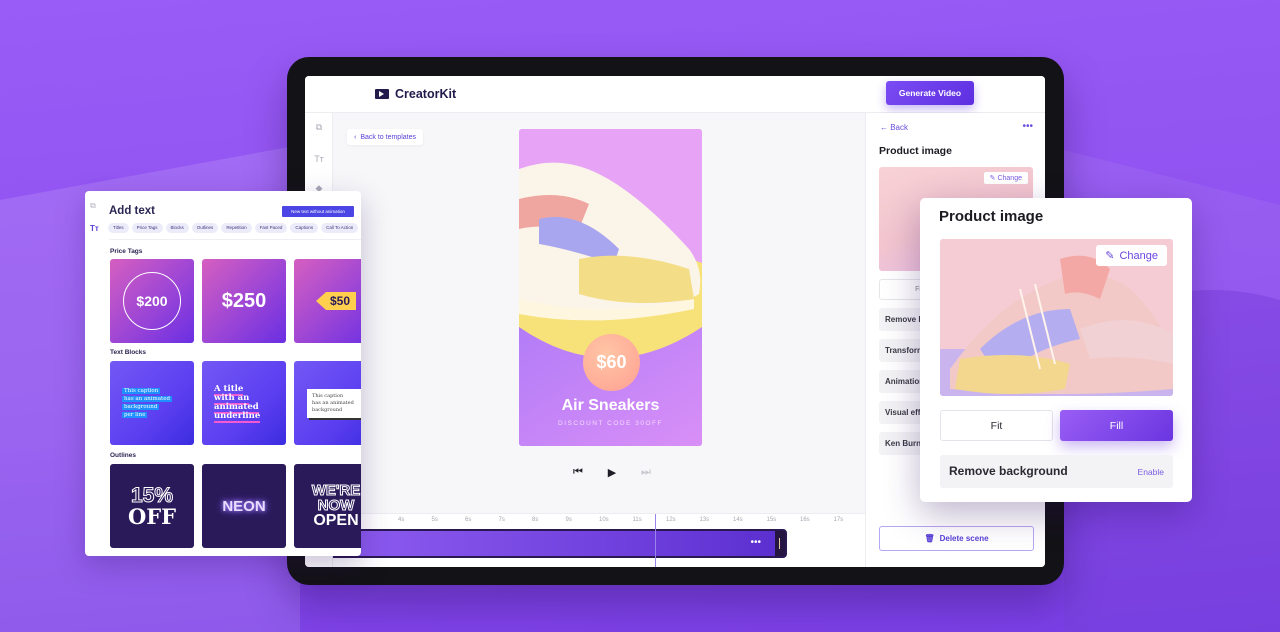  Describe the element at coordinates (336, 301) in the screenshot. I see `tile-text: $50` at that location.